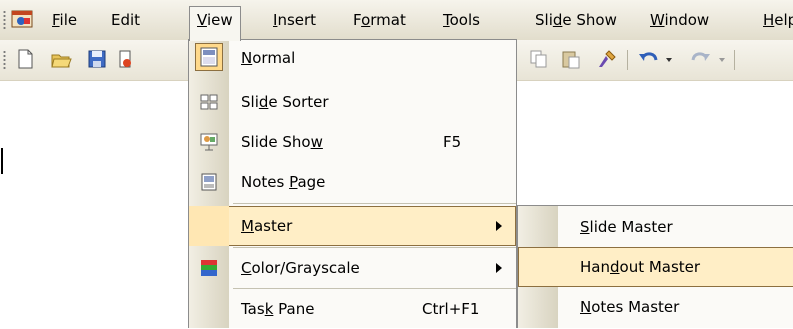 Image resolution: width=793 pixels, height=329 pixels. Describe the element at coordinates (64, 20) in the screenshot. I see `menu-file: File` at that location.